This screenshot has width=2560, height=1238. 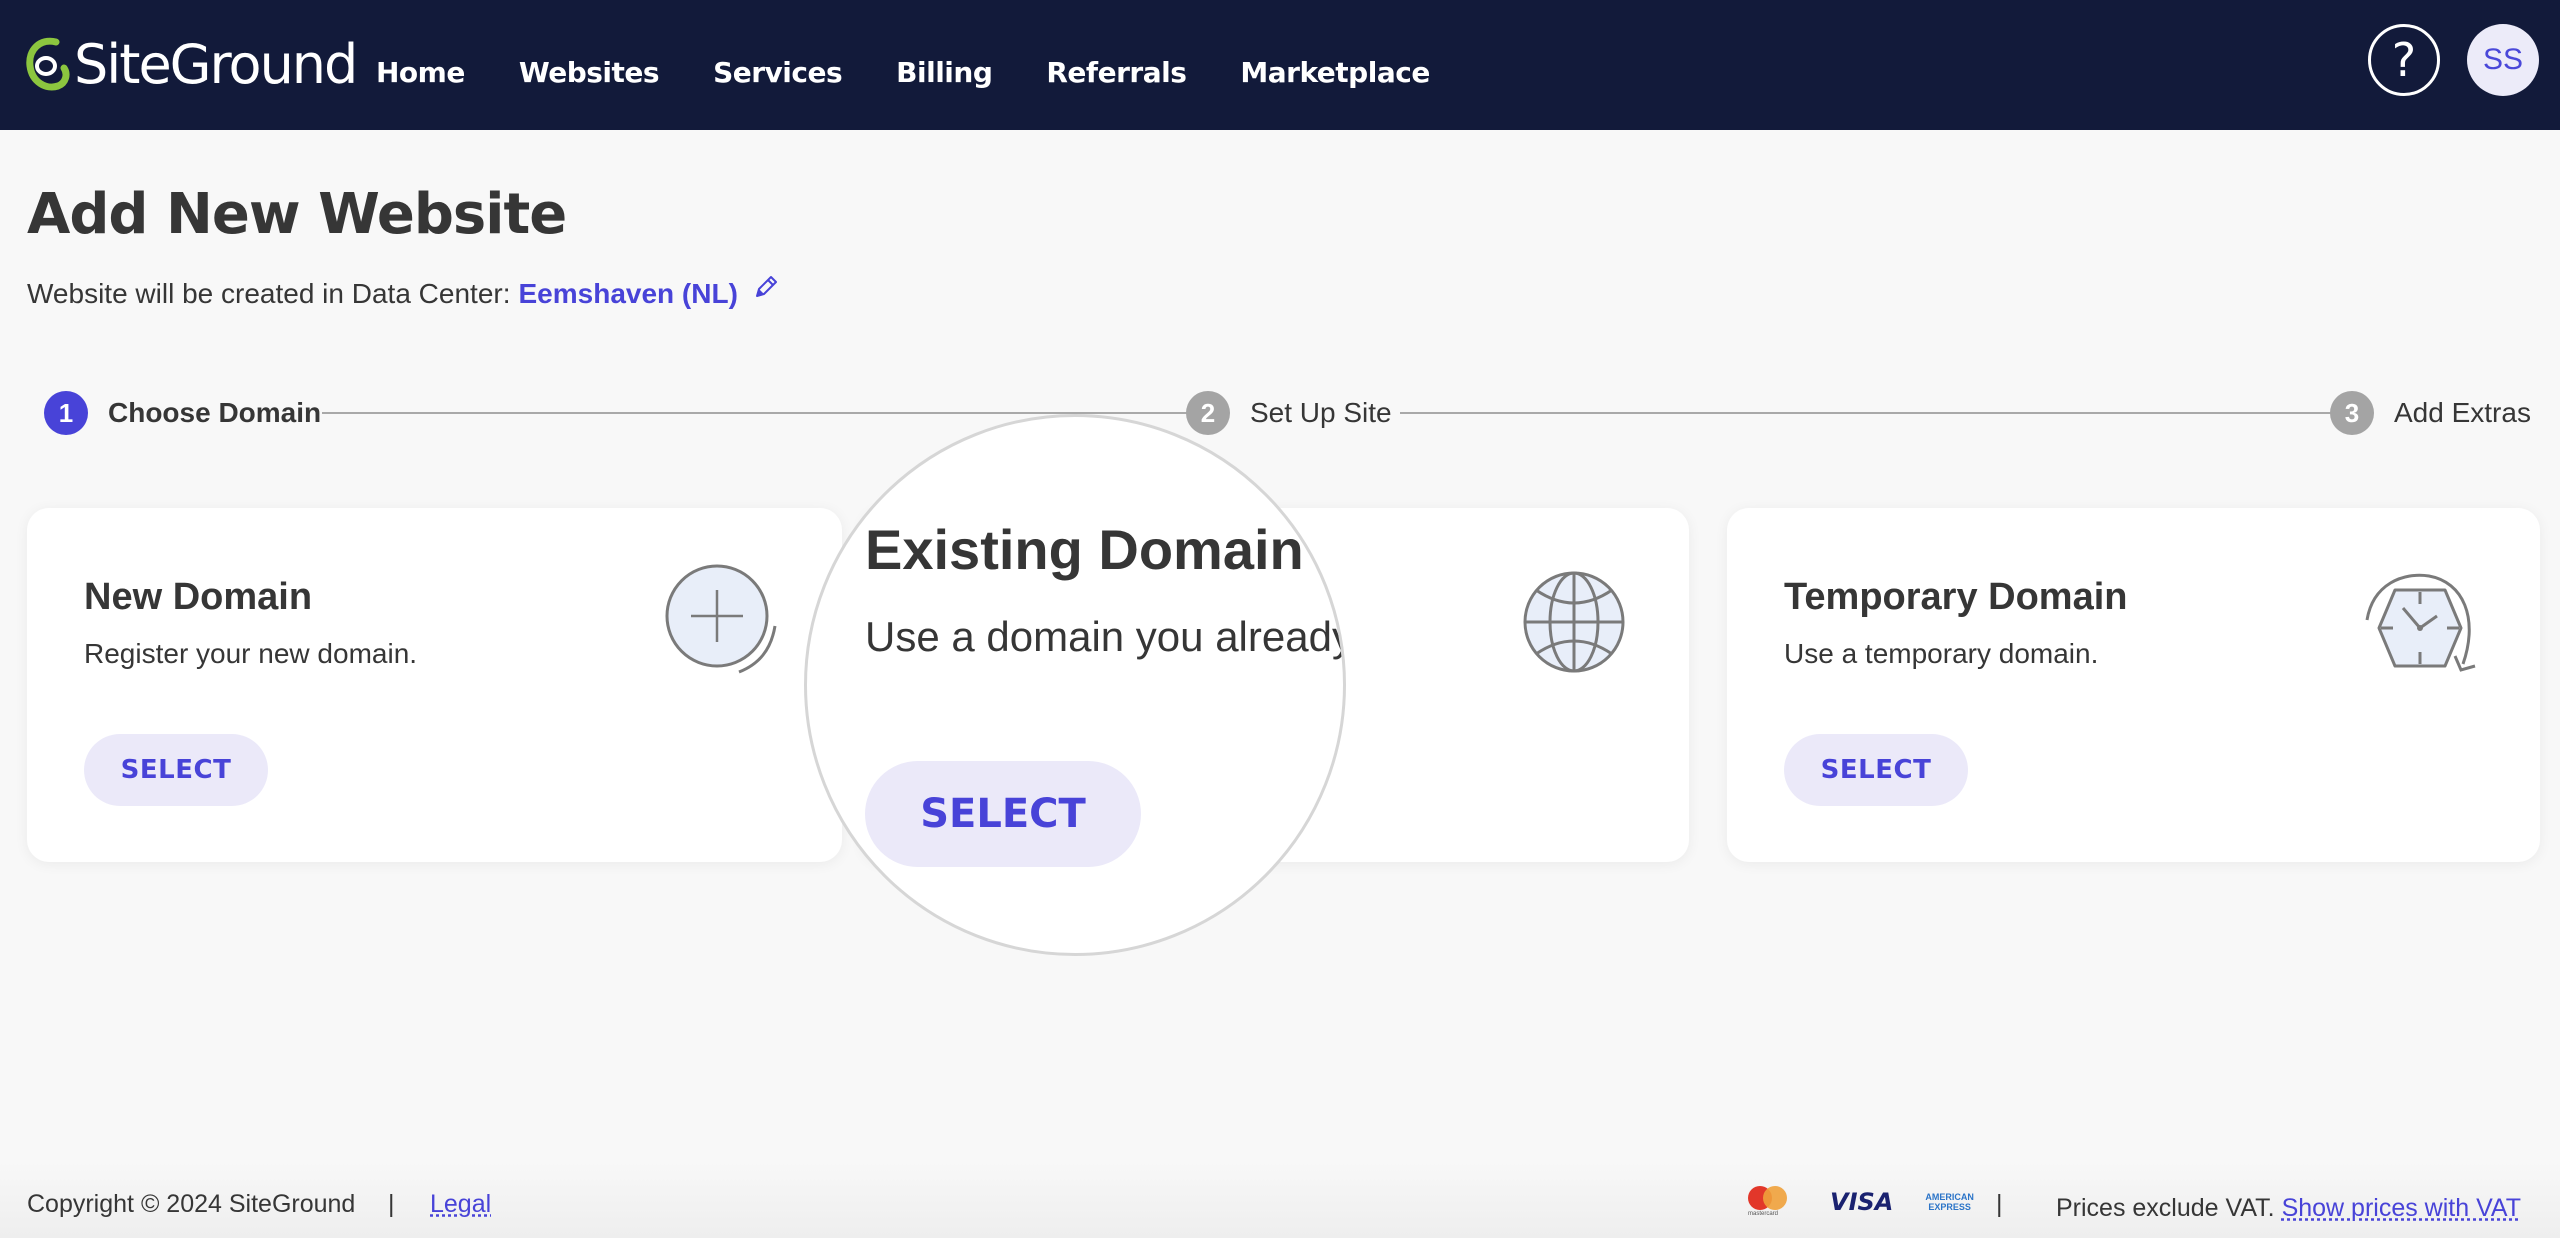 I want to click on step-set-up-site: 2 Set Up Site, so click(x=1289, y=413).